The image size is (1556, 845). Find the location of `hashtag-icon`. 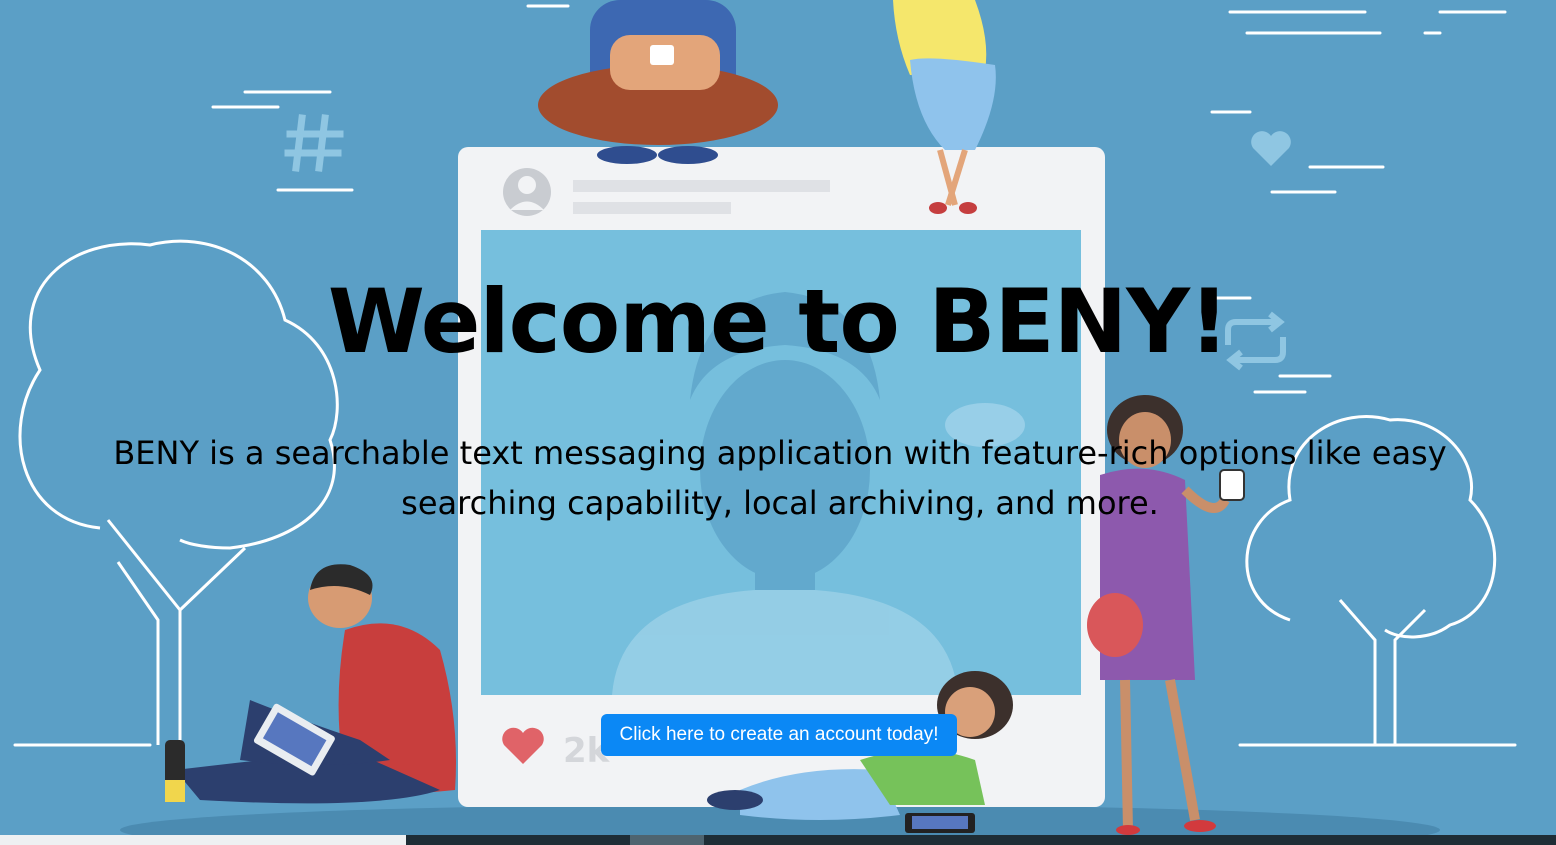

hashtag-icon is located at coordinates (314, 143).